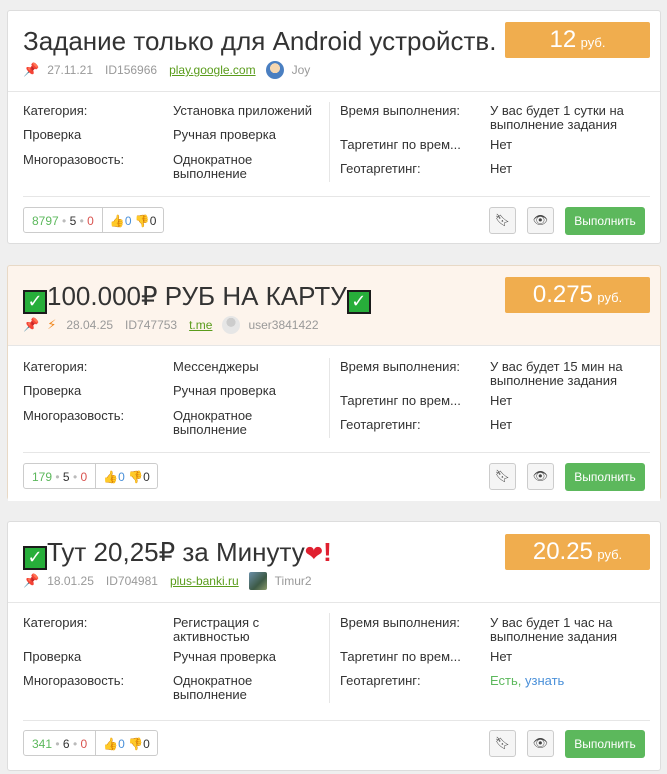 The image size is (667, 774). I want to click on views-count: 341, so click(42, 744).